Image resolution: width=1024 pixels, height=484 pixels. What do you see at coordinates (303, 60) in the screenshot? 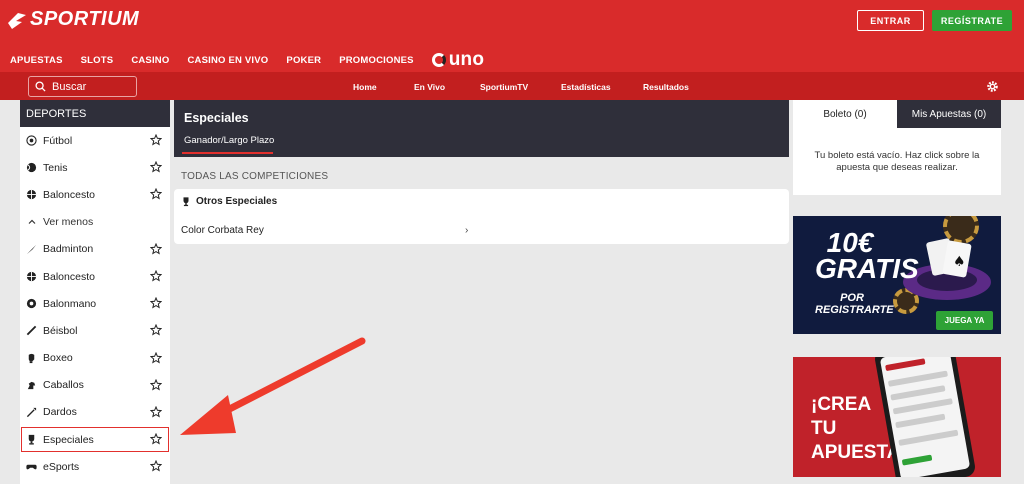
I see `nav-poker: POKER` at bounding box center [303, 60].